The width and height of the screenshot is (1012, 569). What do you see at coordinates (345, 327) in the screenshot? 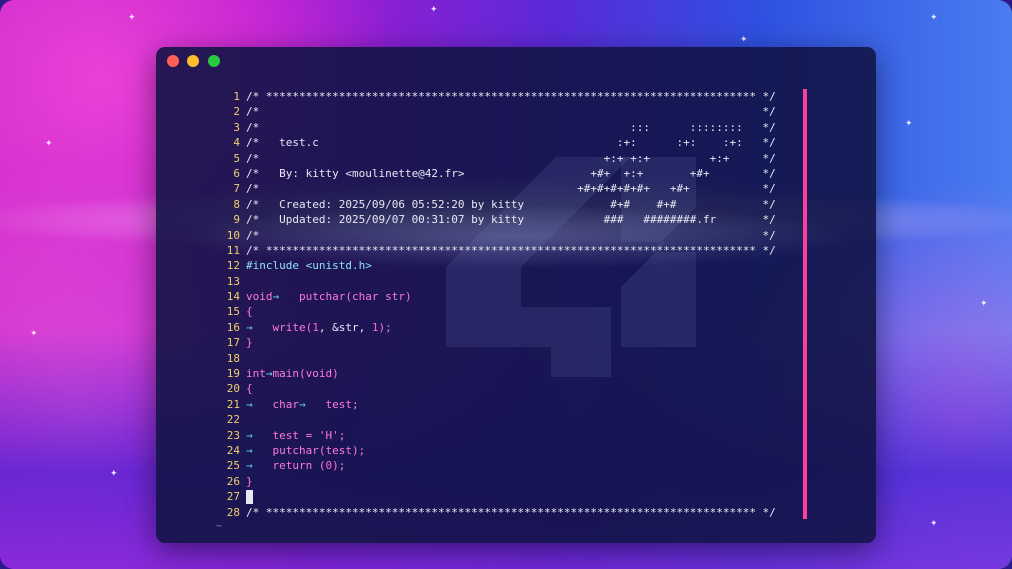
I see `code-token: , &str,` at bounding box center [345, 327].